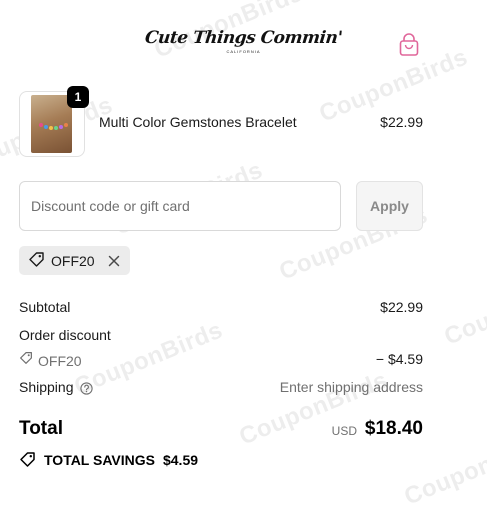 Image resolution: width=487 pixels, height=511 pixels. I want to click on watermark: CouponBirds, so click(463, 308).